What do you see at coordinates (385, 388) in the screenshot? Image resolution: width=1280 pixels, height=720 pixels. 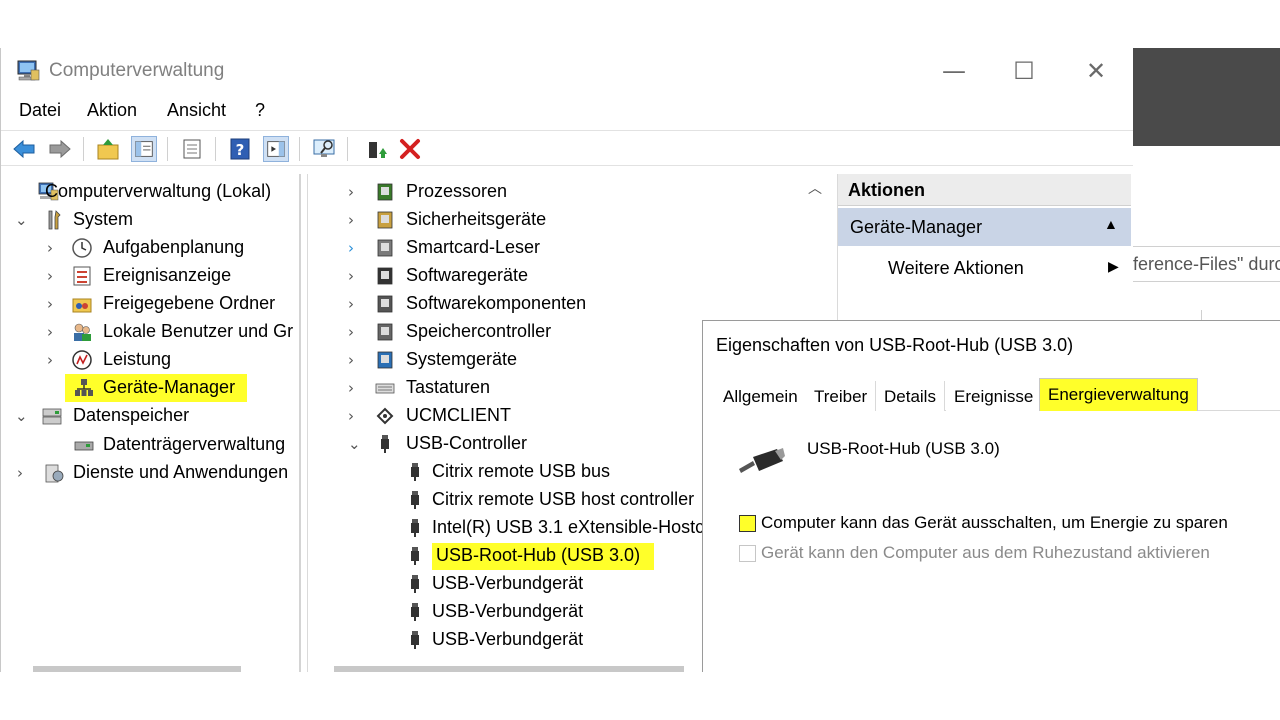 I see `keyboard-icon` at bounding box center [385, 388].